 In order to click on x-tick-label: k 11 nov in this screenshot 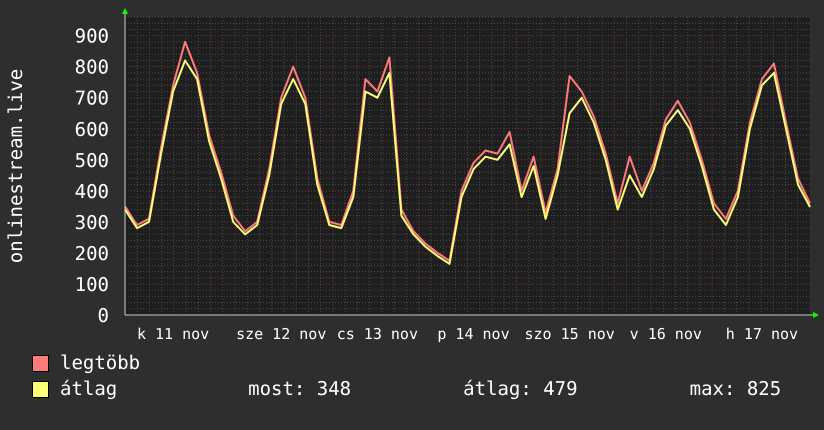, I will do `click(173, 334)`.